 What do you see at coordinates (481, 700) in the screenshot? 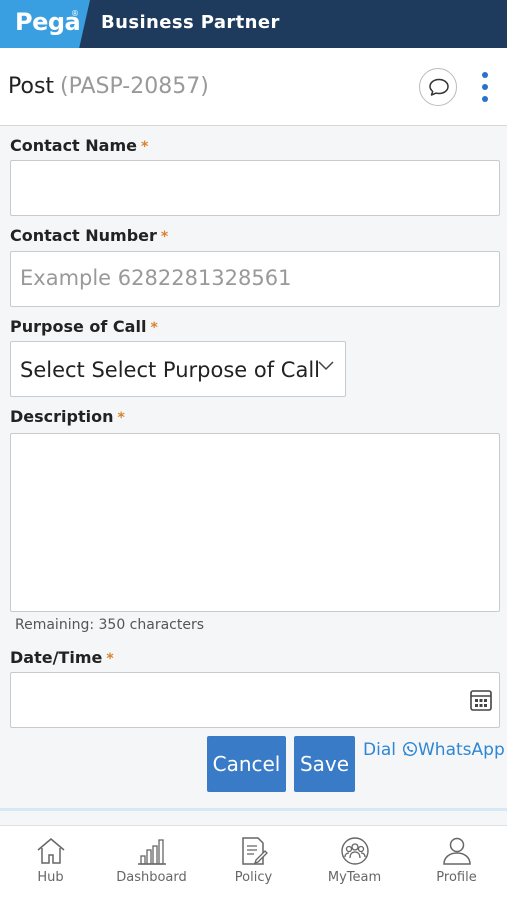
I see `calendar-icon` at bounding box center [481, 700].